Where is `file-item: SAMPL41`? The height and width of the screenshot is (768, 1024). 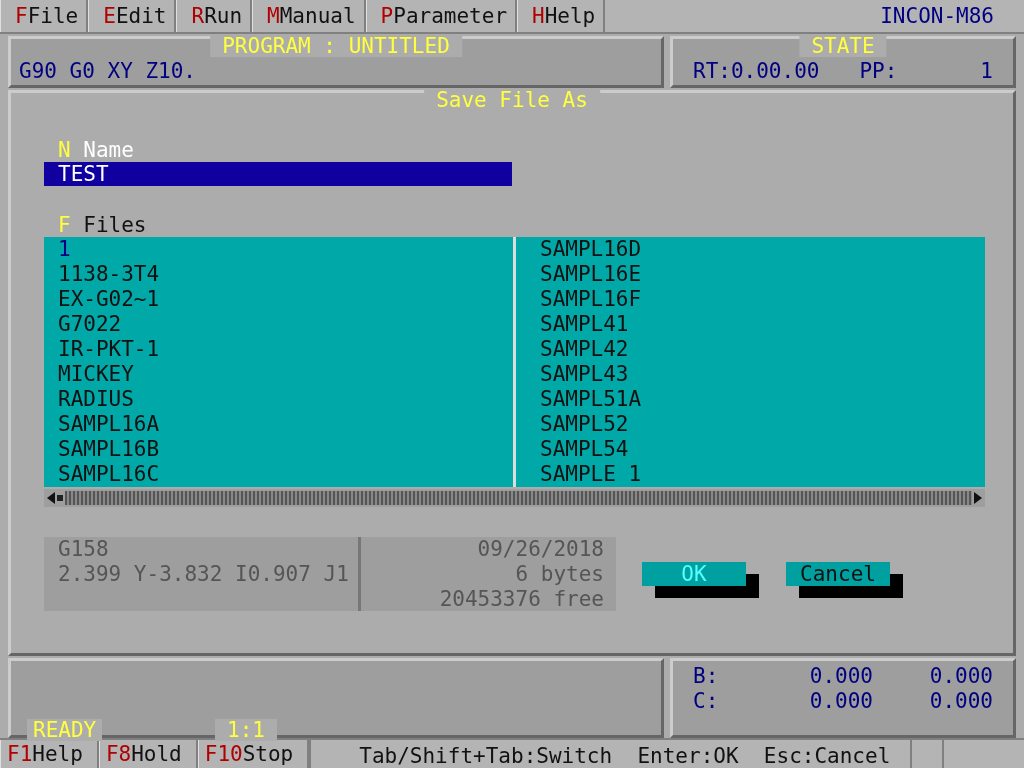
file-item: SAMPL41 is located at coordinates (750, 324).